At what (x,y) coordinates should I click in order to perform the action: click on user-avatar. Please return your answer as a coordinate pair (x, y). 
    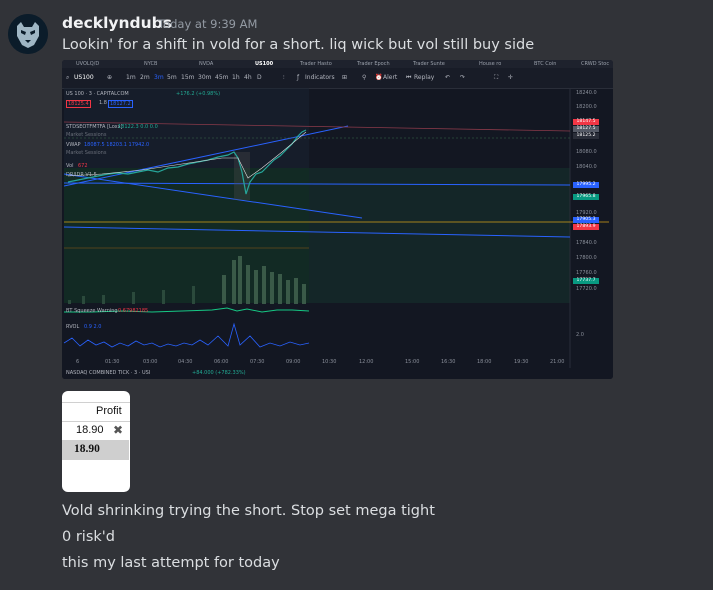
    Looking at the image, I should click on (28, 34).